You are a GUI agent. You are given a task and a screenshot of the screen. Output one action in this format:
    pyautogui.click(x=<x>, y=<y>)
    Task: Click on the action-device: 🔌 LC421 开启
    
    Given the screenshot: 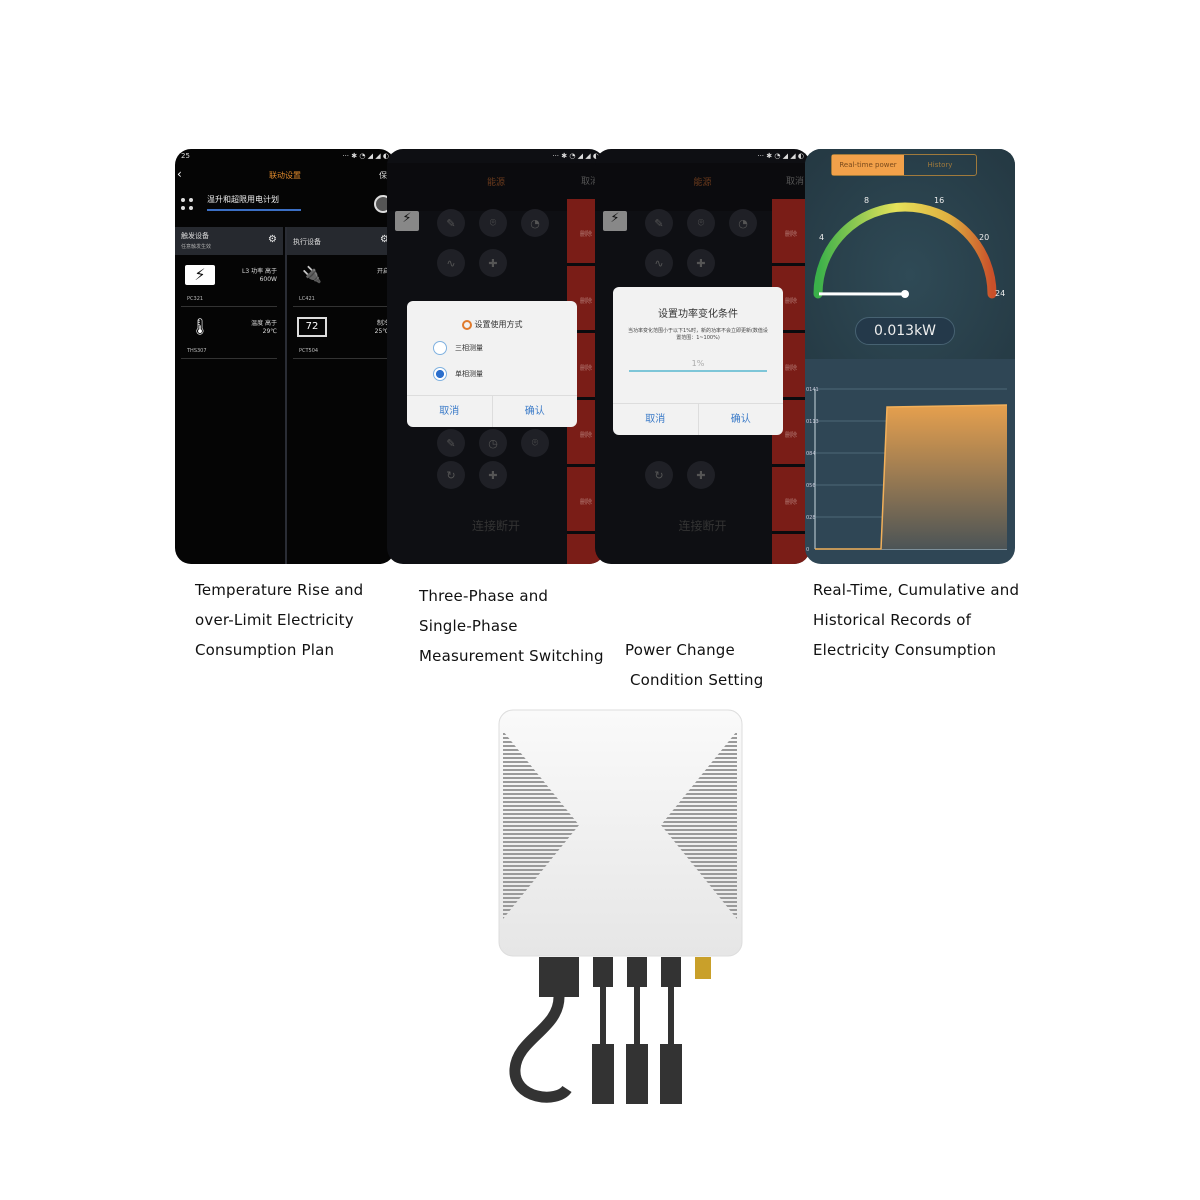 What is the action you would take?
    pyautogui.click(x=341, y=281)
    